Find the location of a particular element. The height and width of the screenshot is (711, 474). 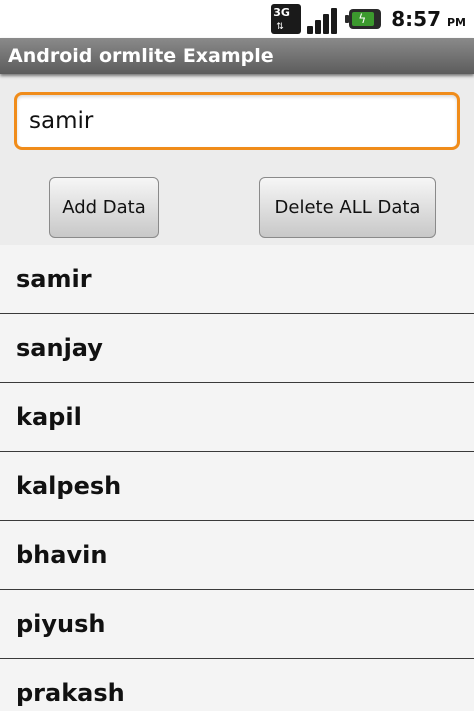

battery-charging-icon: ϟ is located at coordinates (363, 19).